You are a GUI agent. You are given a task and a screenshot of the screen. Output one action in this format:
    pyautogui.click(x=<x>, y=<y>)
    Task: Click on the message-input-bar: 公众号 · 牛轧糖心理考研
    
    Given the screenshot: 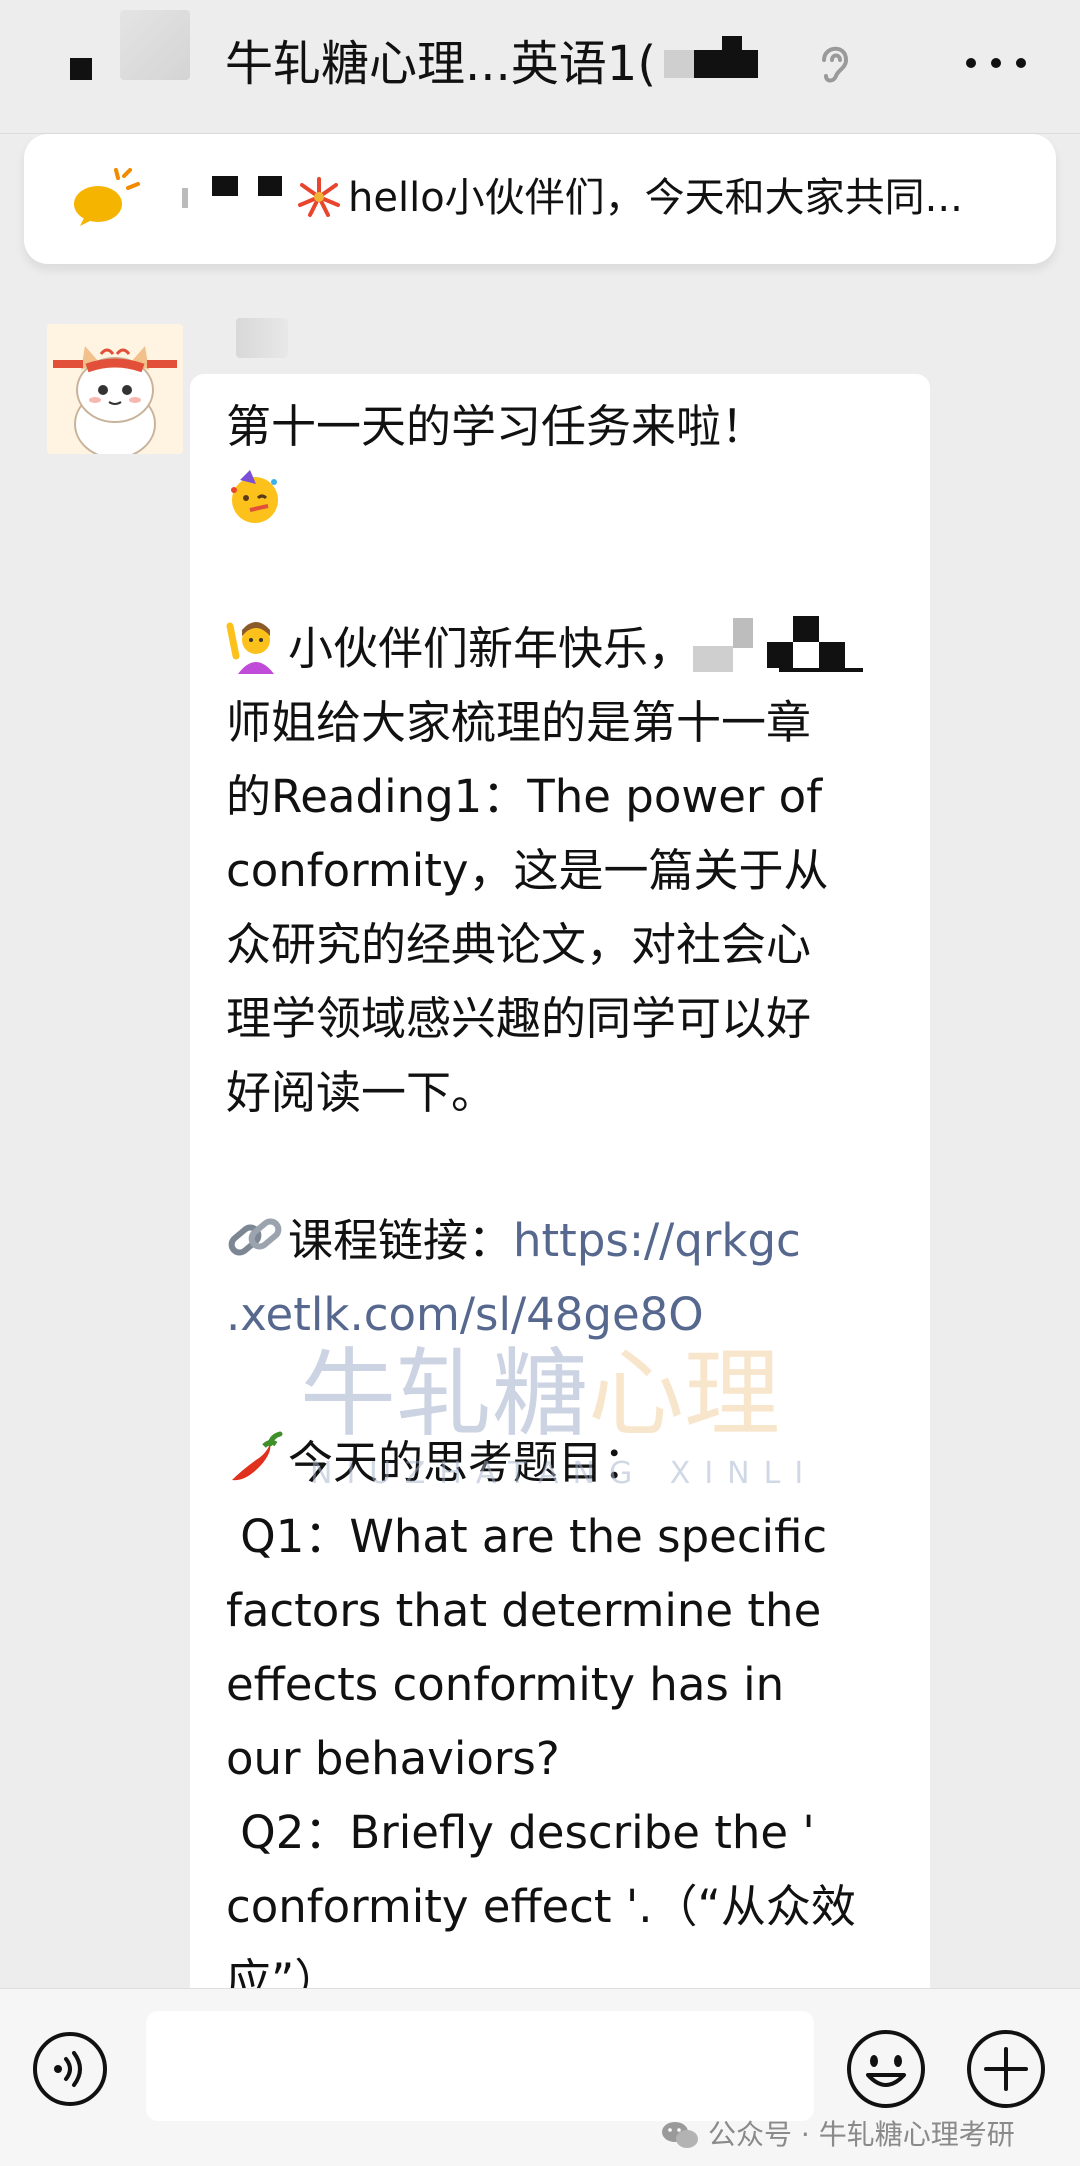 What is the action you would take?
    pyautogui.click(x=540, y=2077)
    